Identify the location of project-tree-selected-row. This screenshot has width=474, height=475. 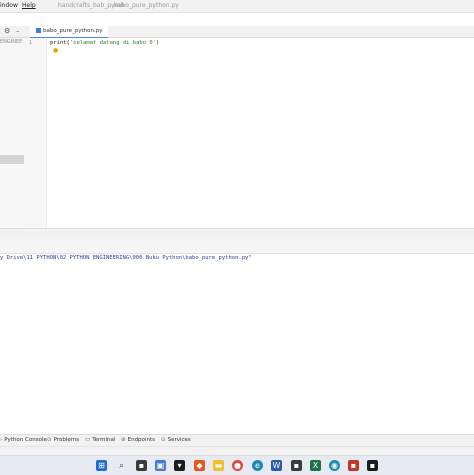
(12, 159).